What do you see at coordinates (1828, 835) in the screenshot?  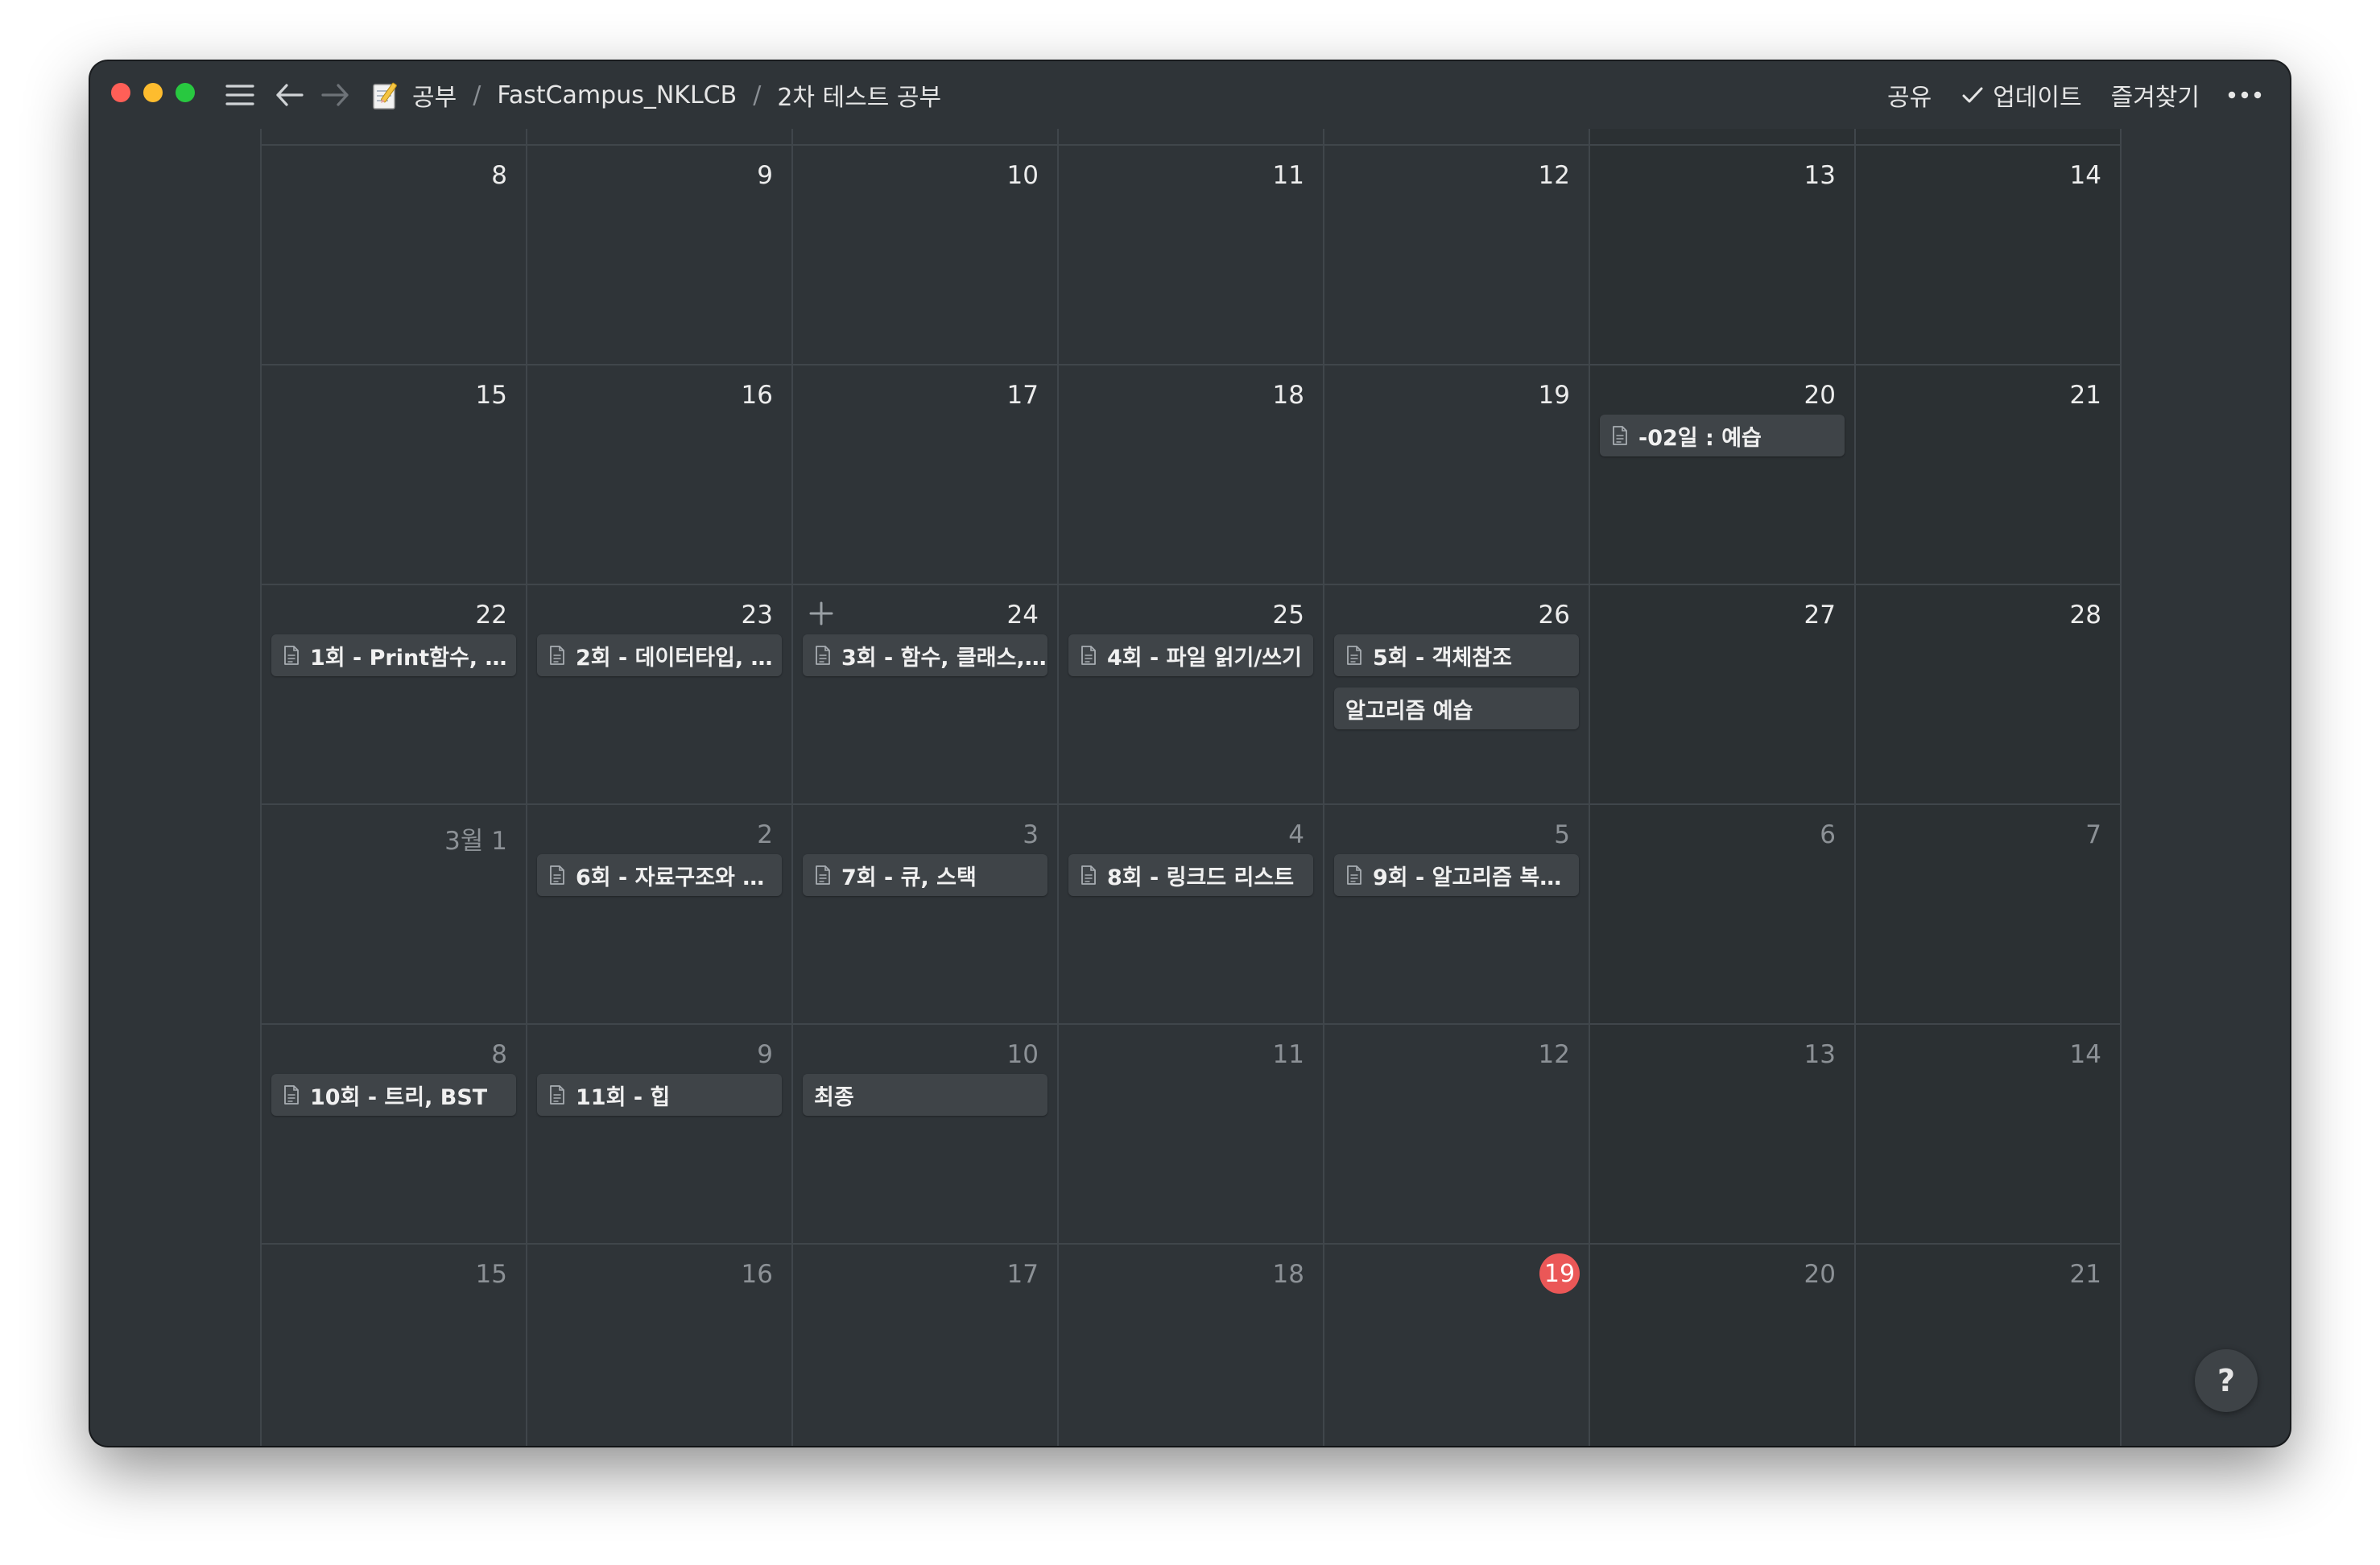 I see `day-number: 6` at bounding box center [1828, 835].